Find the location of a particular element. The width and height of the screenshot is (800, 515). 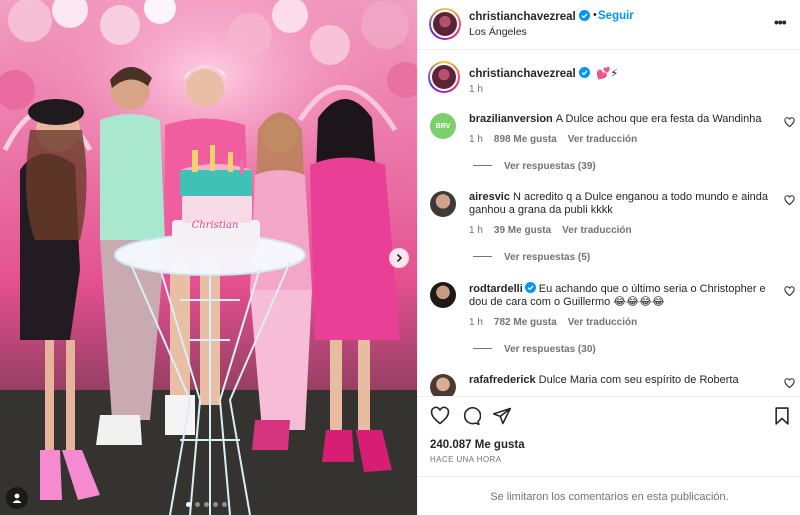

tagged-users-button is located at coordinates (17, 498).